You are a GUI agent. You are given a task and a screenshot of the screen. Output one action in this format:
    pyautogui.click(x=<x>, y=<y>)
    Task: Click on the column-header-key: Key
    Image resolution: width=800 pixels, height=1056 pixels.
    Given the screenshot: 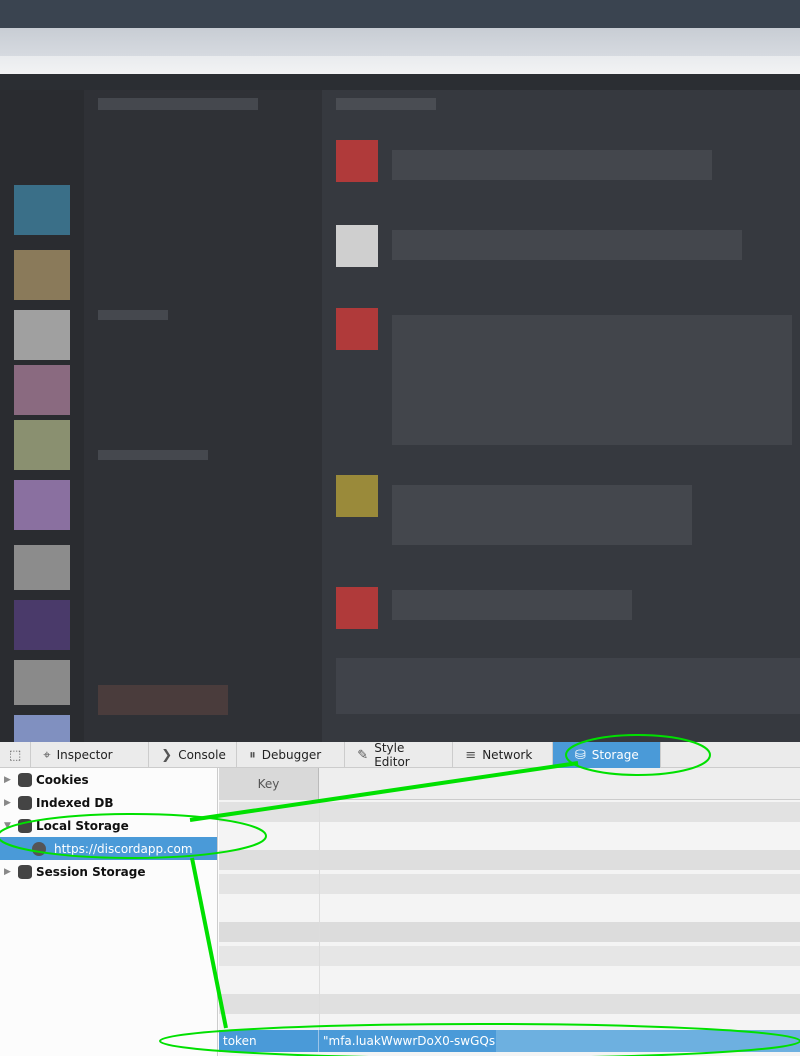 What is the action you would take?
    pyautogui.click(x=269, y=784)
    